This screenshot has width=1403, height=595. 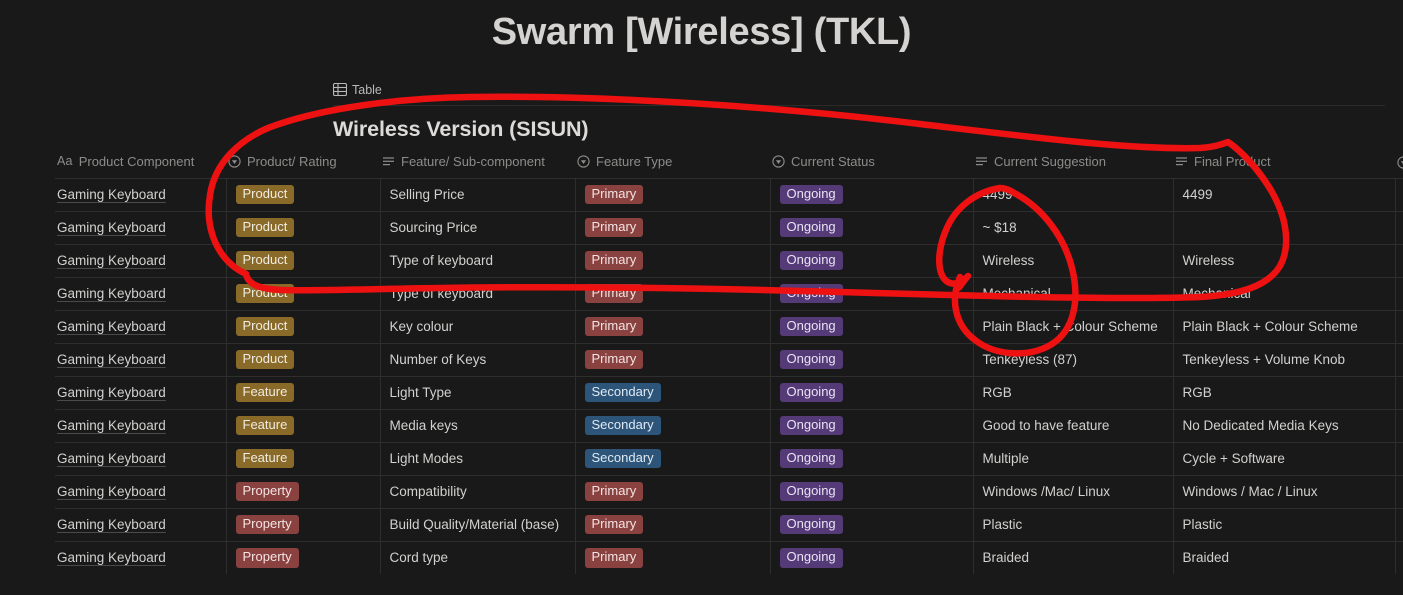 What do you see at coordinates (1399, 166) in the screenshot?
I see `column-header-next_column` at bounding box center [1399, 166].